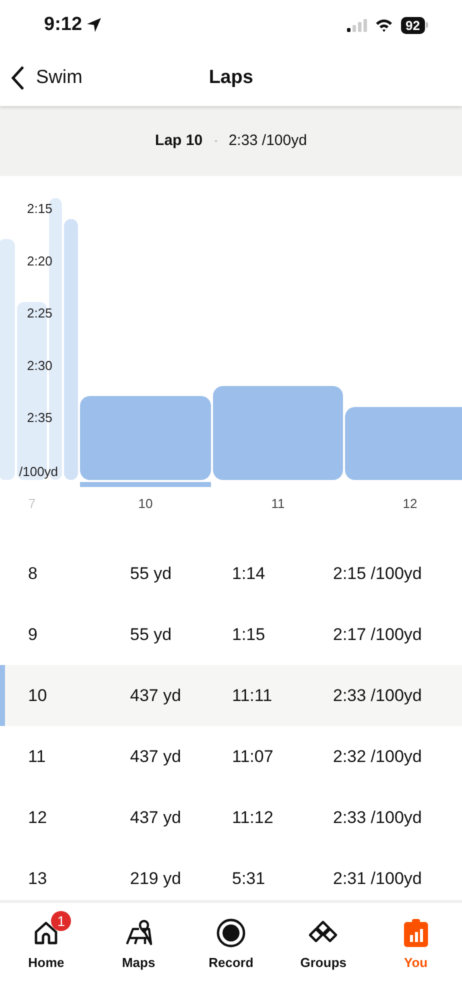  I want to click on y-axis-label: 2:35, so click(39, 418).